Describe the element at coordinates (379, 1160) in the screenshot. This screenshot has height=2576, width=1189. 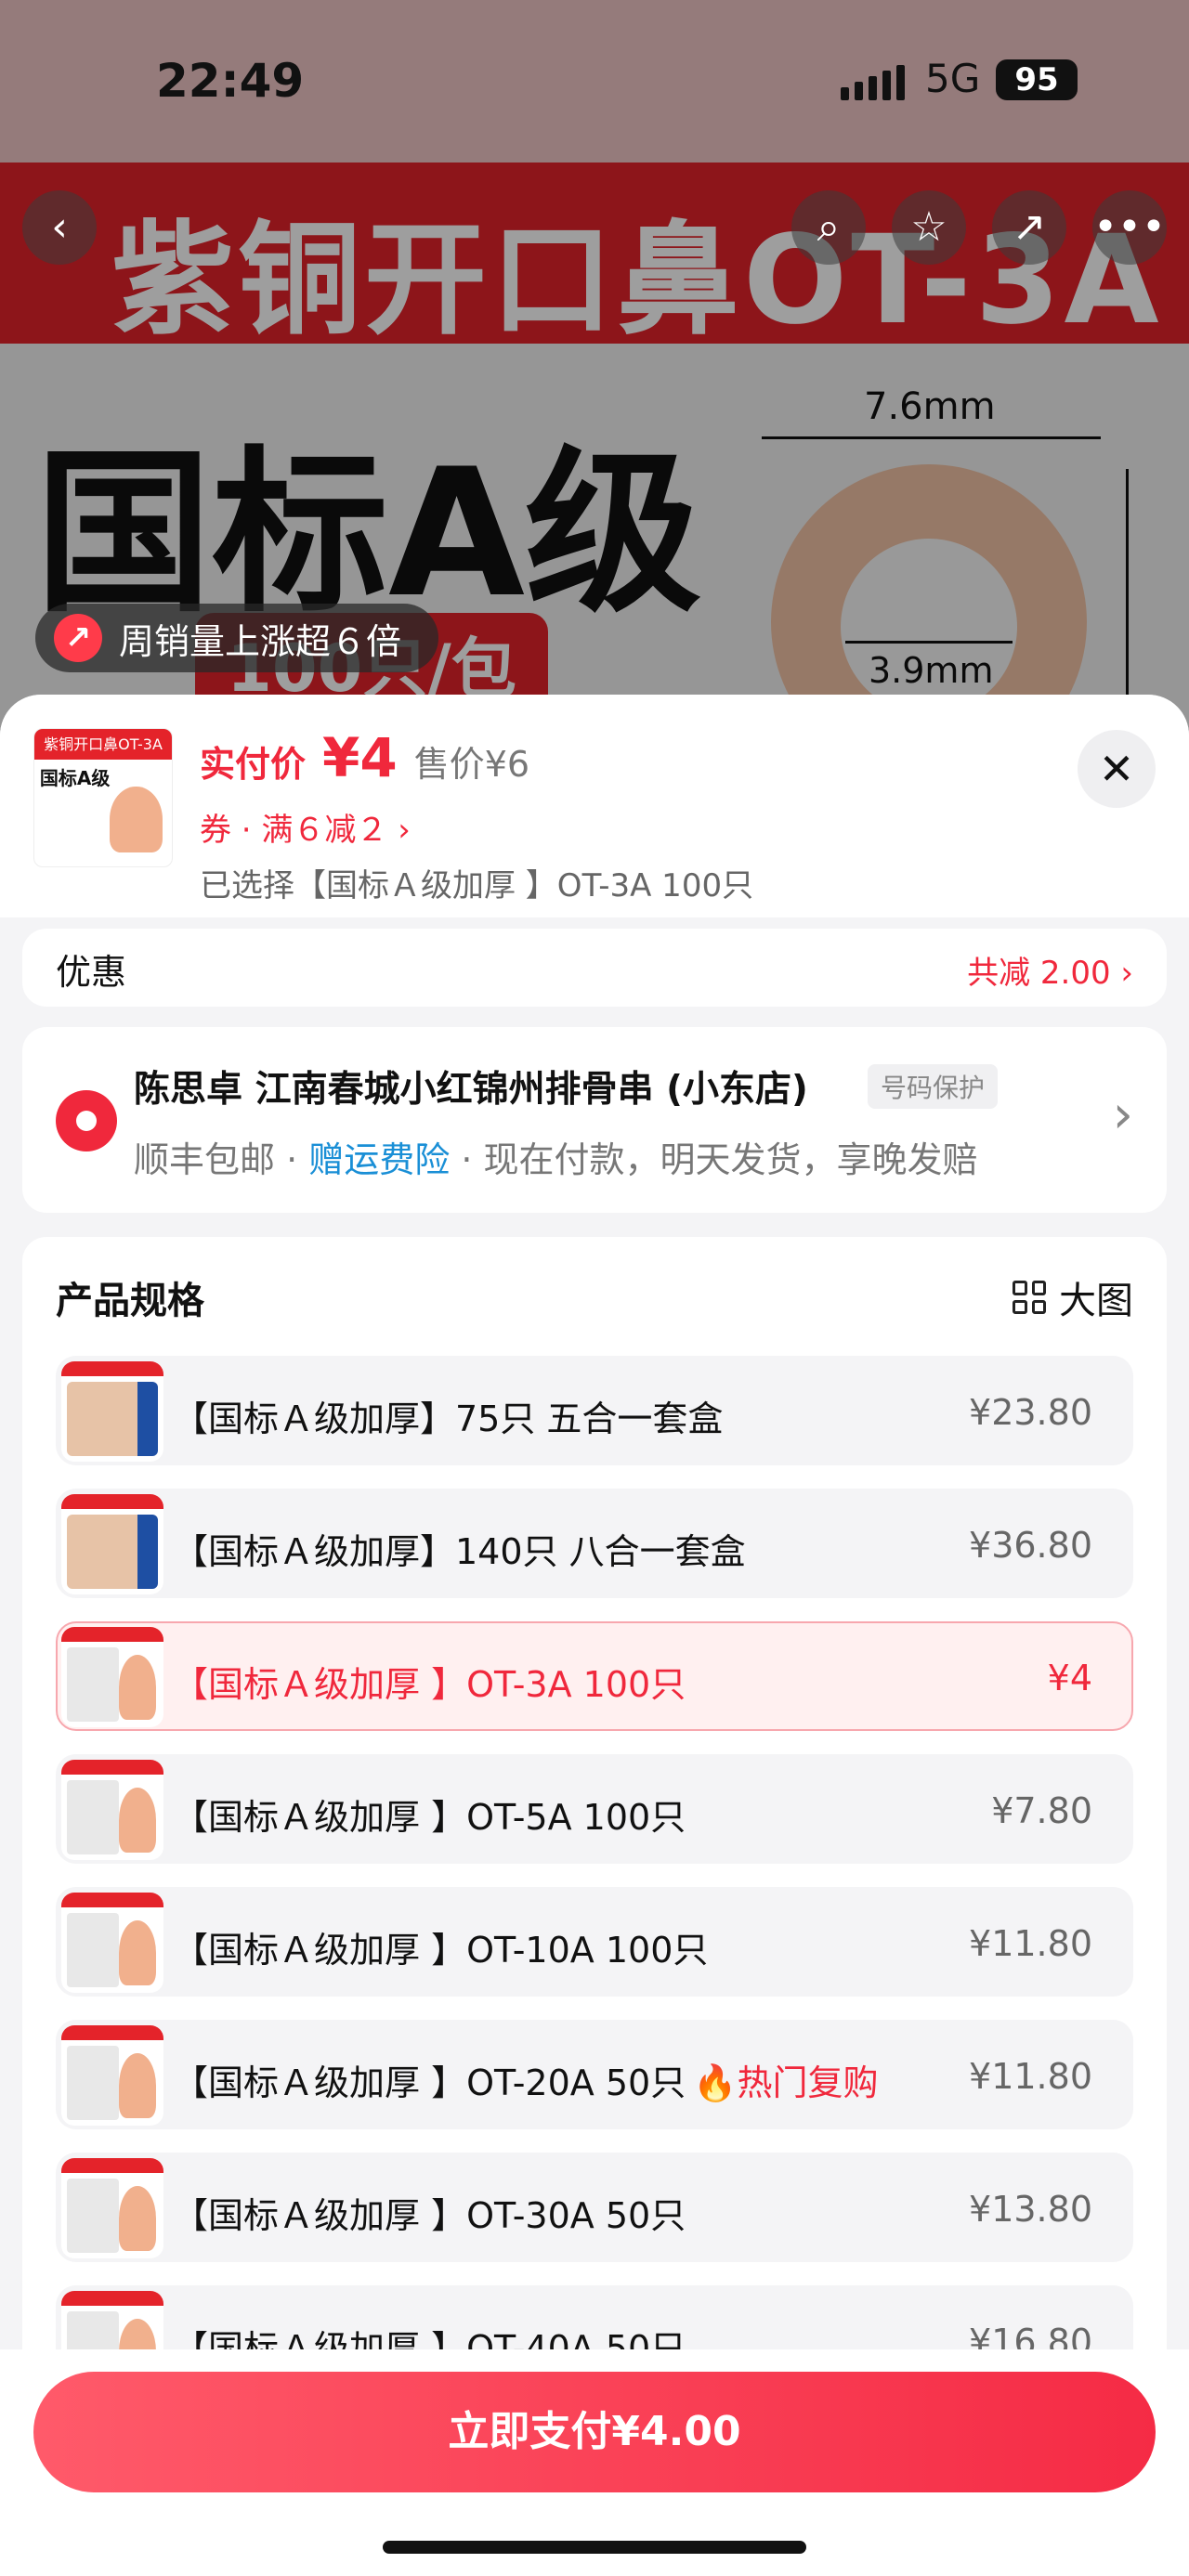
I see `shipping-insurance-link: 赠运费险` at that location.